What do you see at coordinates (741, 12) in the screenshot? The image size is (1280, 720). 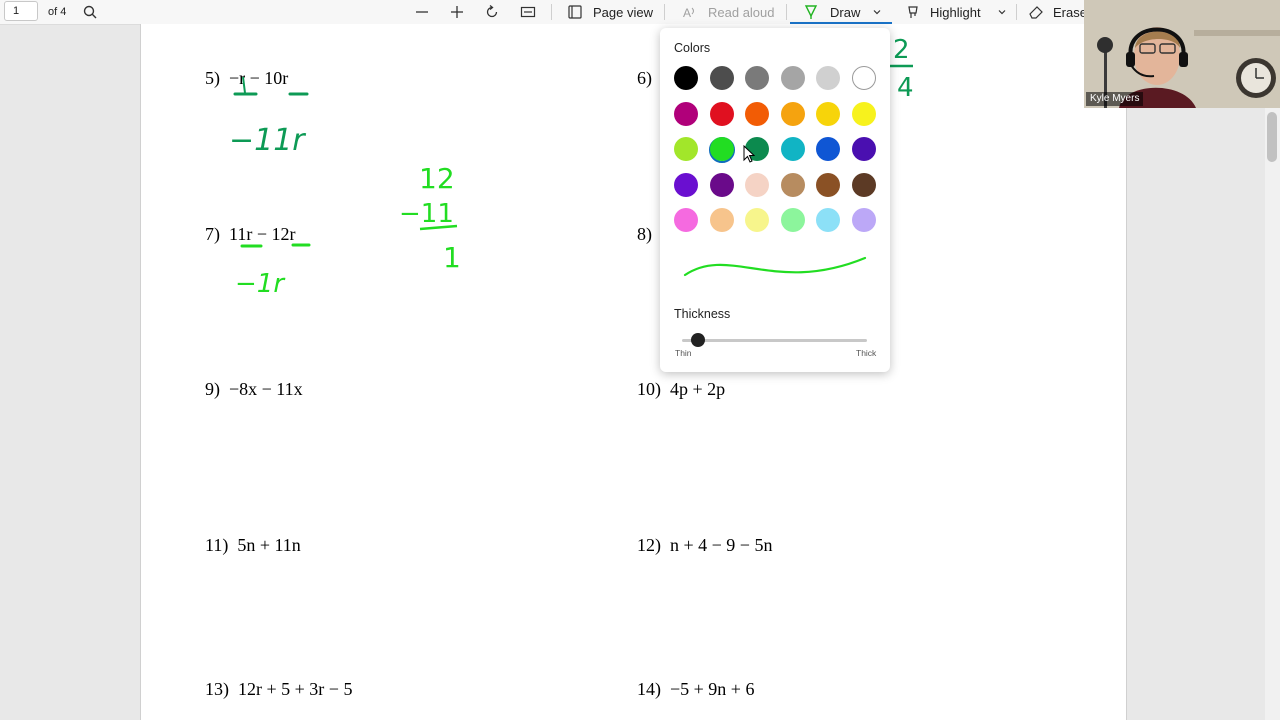 I see `read-aloud-label: Read aloud` at bounding box center [741, 12].